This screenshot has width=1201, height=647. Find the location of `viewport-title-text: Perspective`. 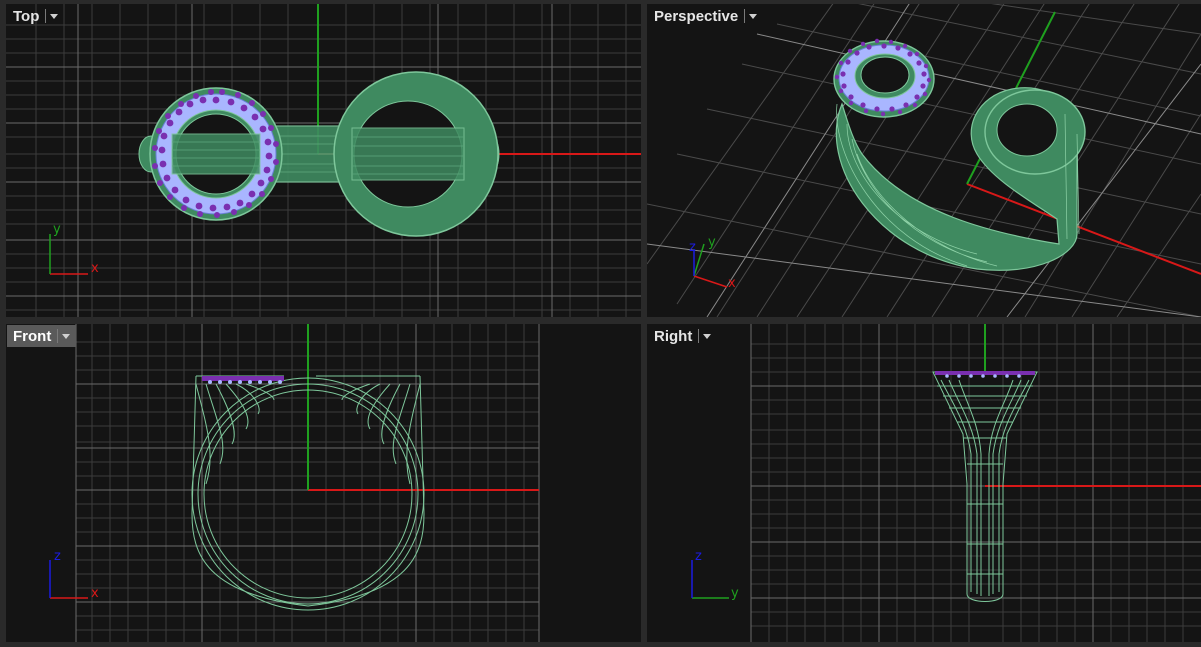

viewport-title-text: Perspective is located at coordinates (696, 16).